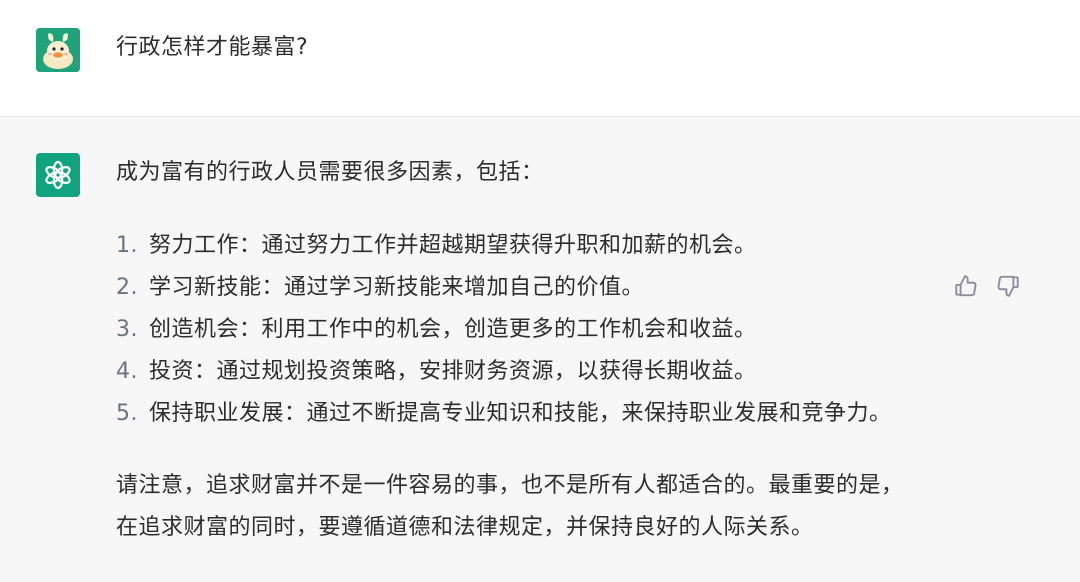 The width and height of the screenshot is (1080, 582). I want to click on list-item: 5. 保持职业发展：通过不断提高专业知识和技能，来保持职业发展和竞争力。, so click(526, 414).